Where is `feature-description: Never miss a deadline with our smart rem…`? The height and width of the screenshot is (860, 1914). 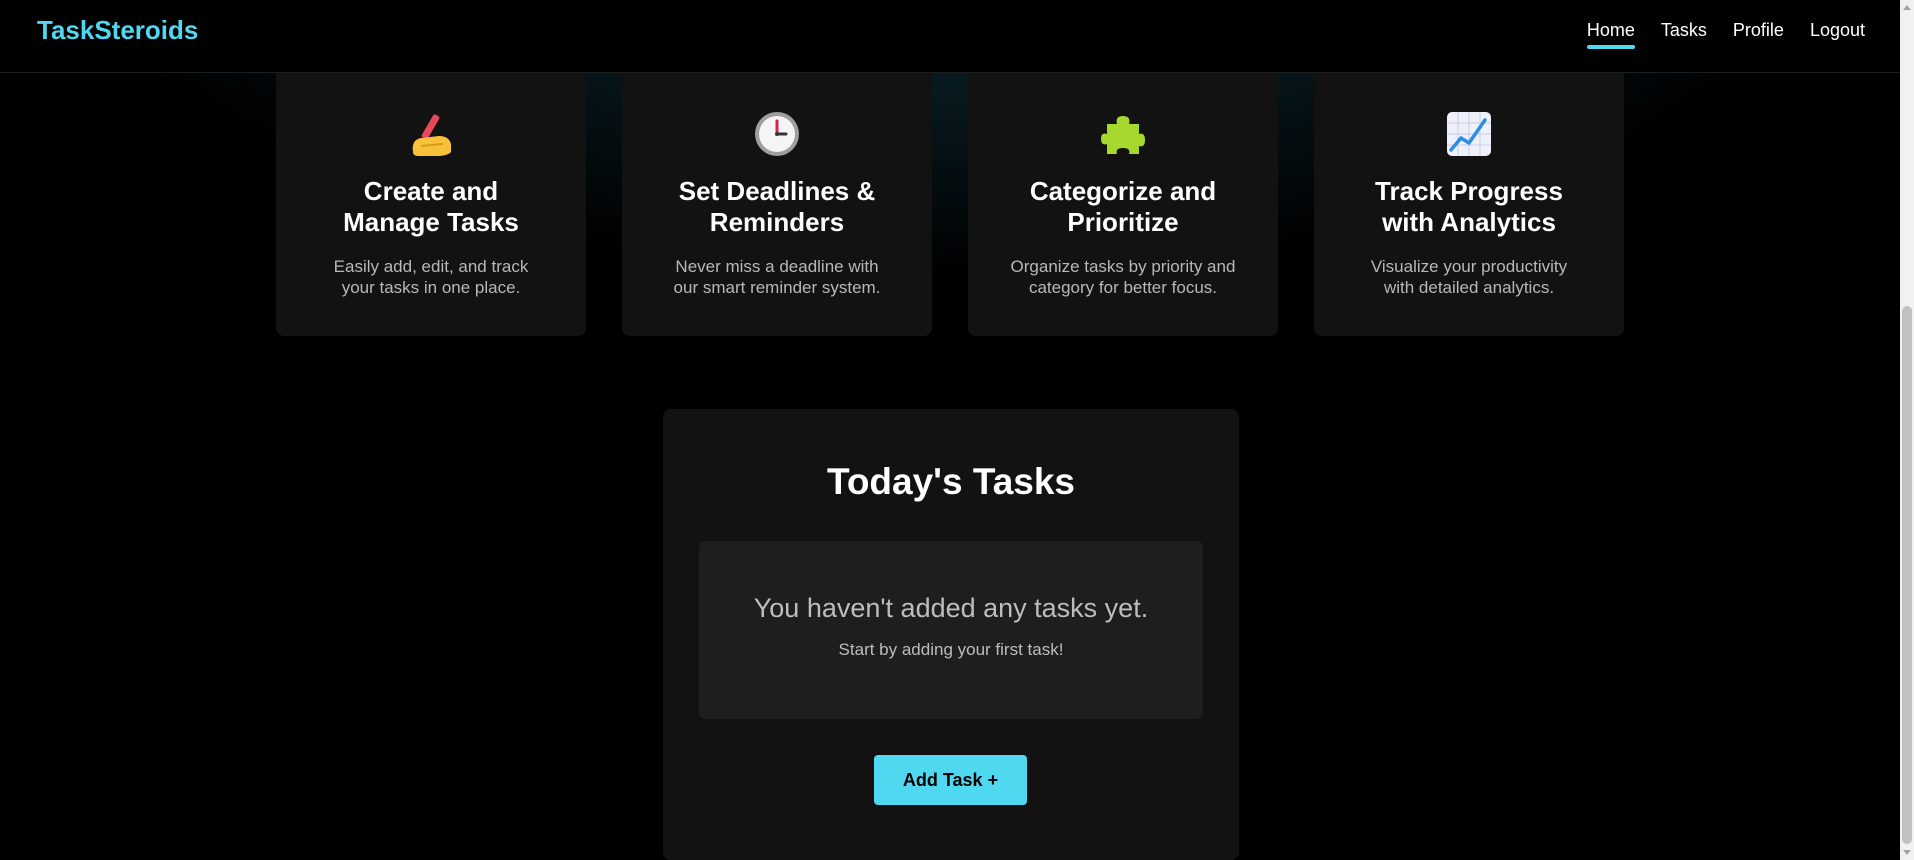 feature-description: Never miss a deadline with our smart rem… is located at coordinates (777, 277).